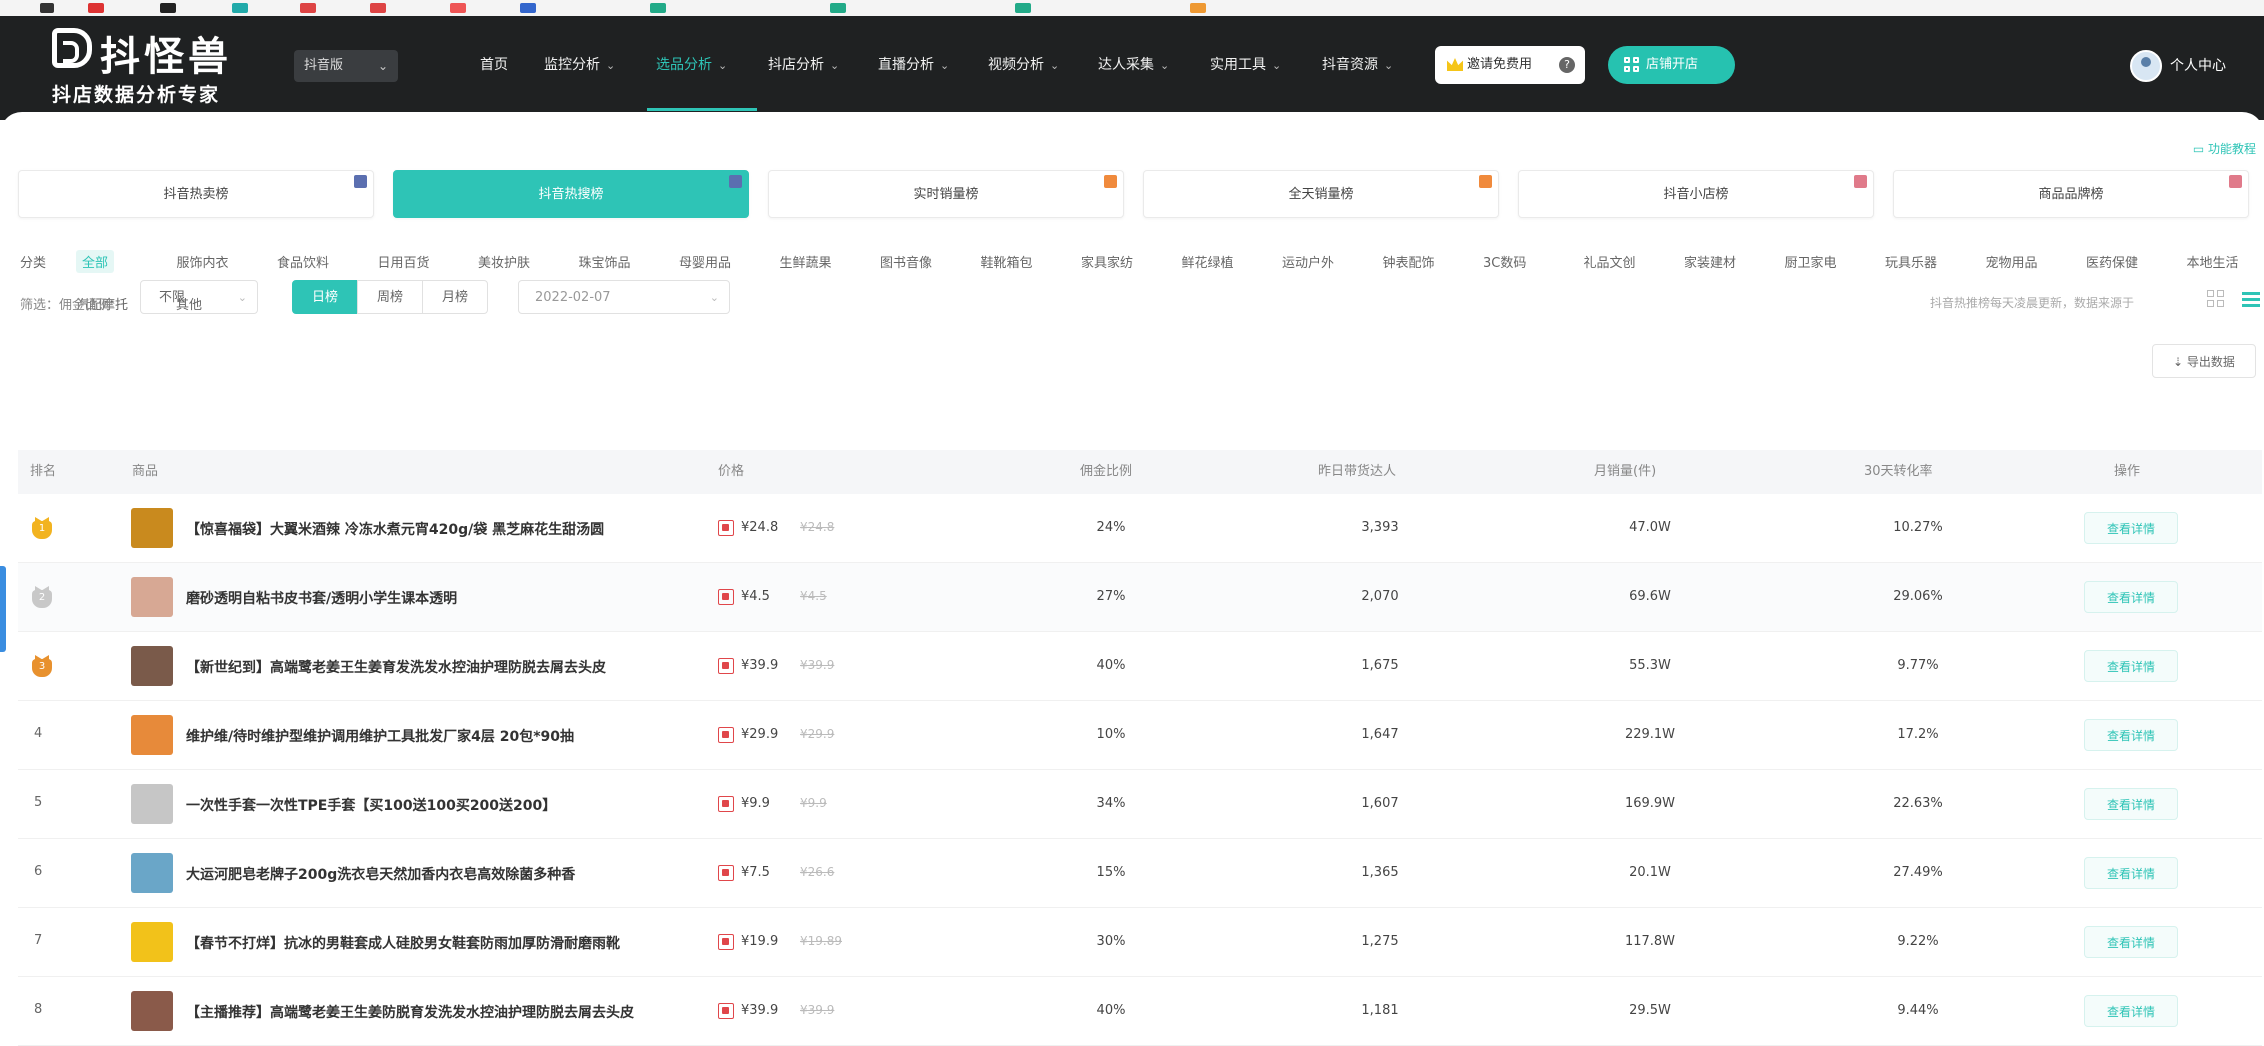 The image size is (2264, 1046). What do you see at coordinates (2224, 148) in the screenshot?
I see `feature-tutorial-link: ▭ 功能教程` at bounding box center [2224, 148].